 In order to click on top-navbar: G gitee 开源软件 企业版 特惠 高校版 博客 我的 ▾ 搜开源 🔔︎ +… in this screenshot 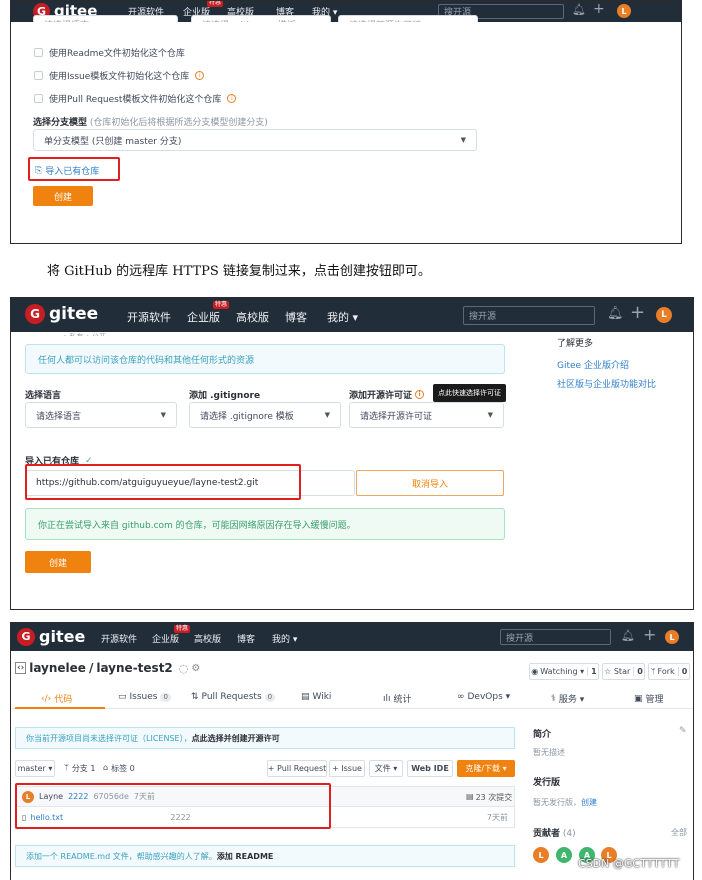, I will do `click(352, 315)`.